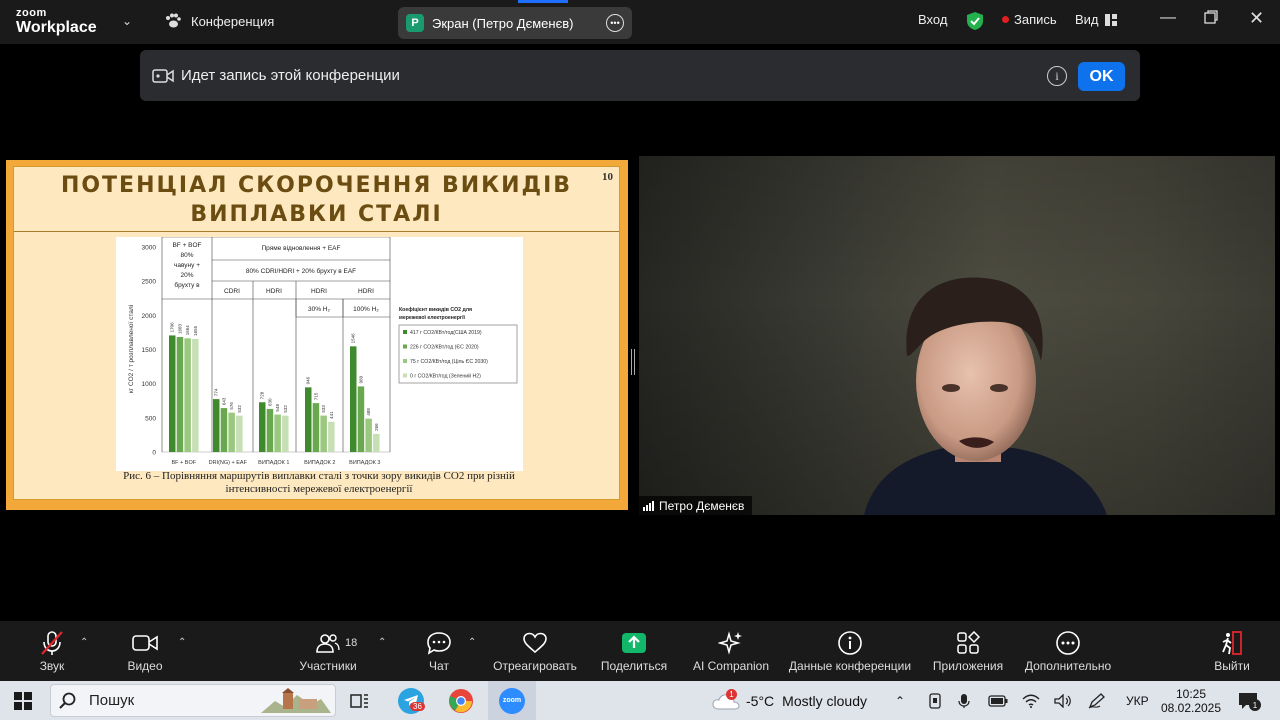 The image size is (1280, 720). Describe the element at coordinates (900, 700) in the screenshot. I see `show-hidden-icons-chevron-icon: ⌃` at that location.